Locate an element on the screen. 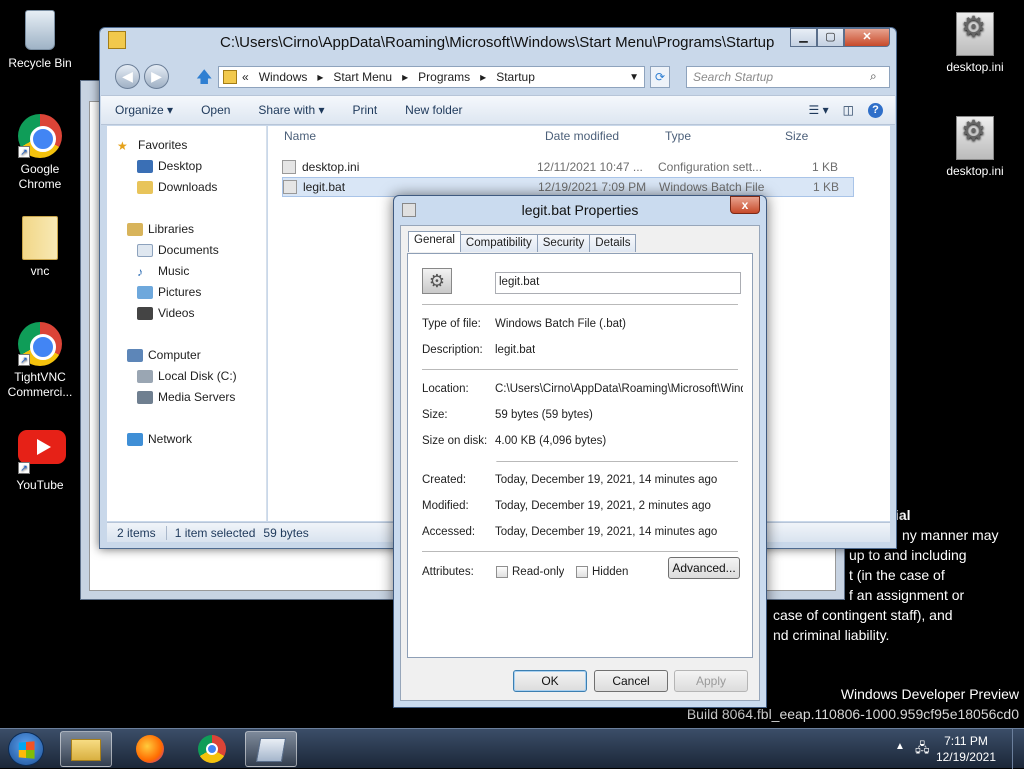 The height and width of the screenshot is (769, 1024). cancel-button: Cancel is located at coordinates (631, 681).